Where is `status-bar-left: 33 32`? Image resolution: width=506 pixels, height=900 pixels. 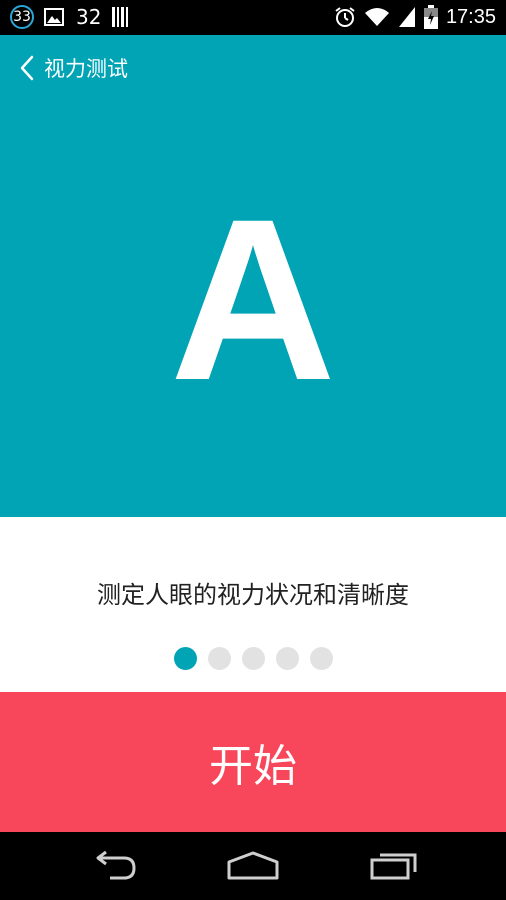
status-bar-left: 33 32 is located at coordinates (69, 17).